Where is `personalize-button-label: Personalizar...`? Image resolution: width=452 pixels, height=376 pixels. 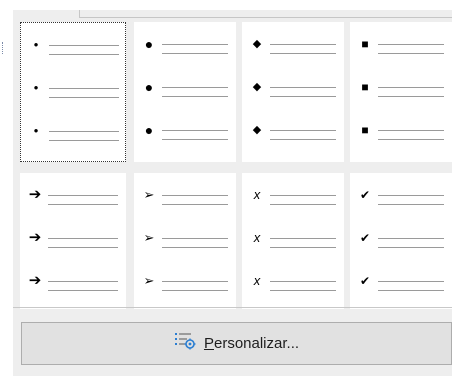 personalize-button-label: Personalizar... is located at coordinates (251, 343).